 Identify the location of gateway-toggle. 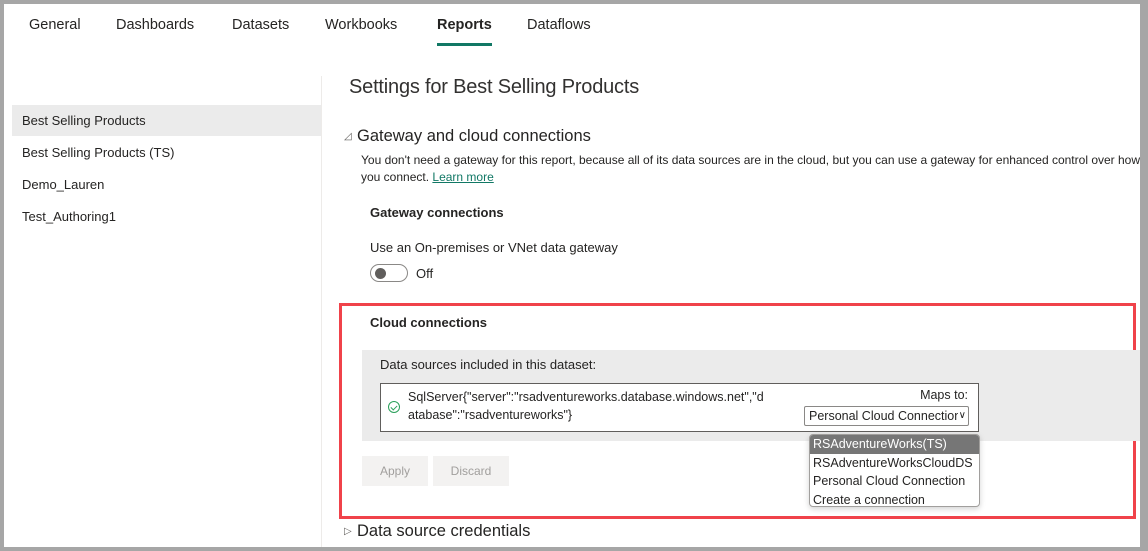
(389, 273).